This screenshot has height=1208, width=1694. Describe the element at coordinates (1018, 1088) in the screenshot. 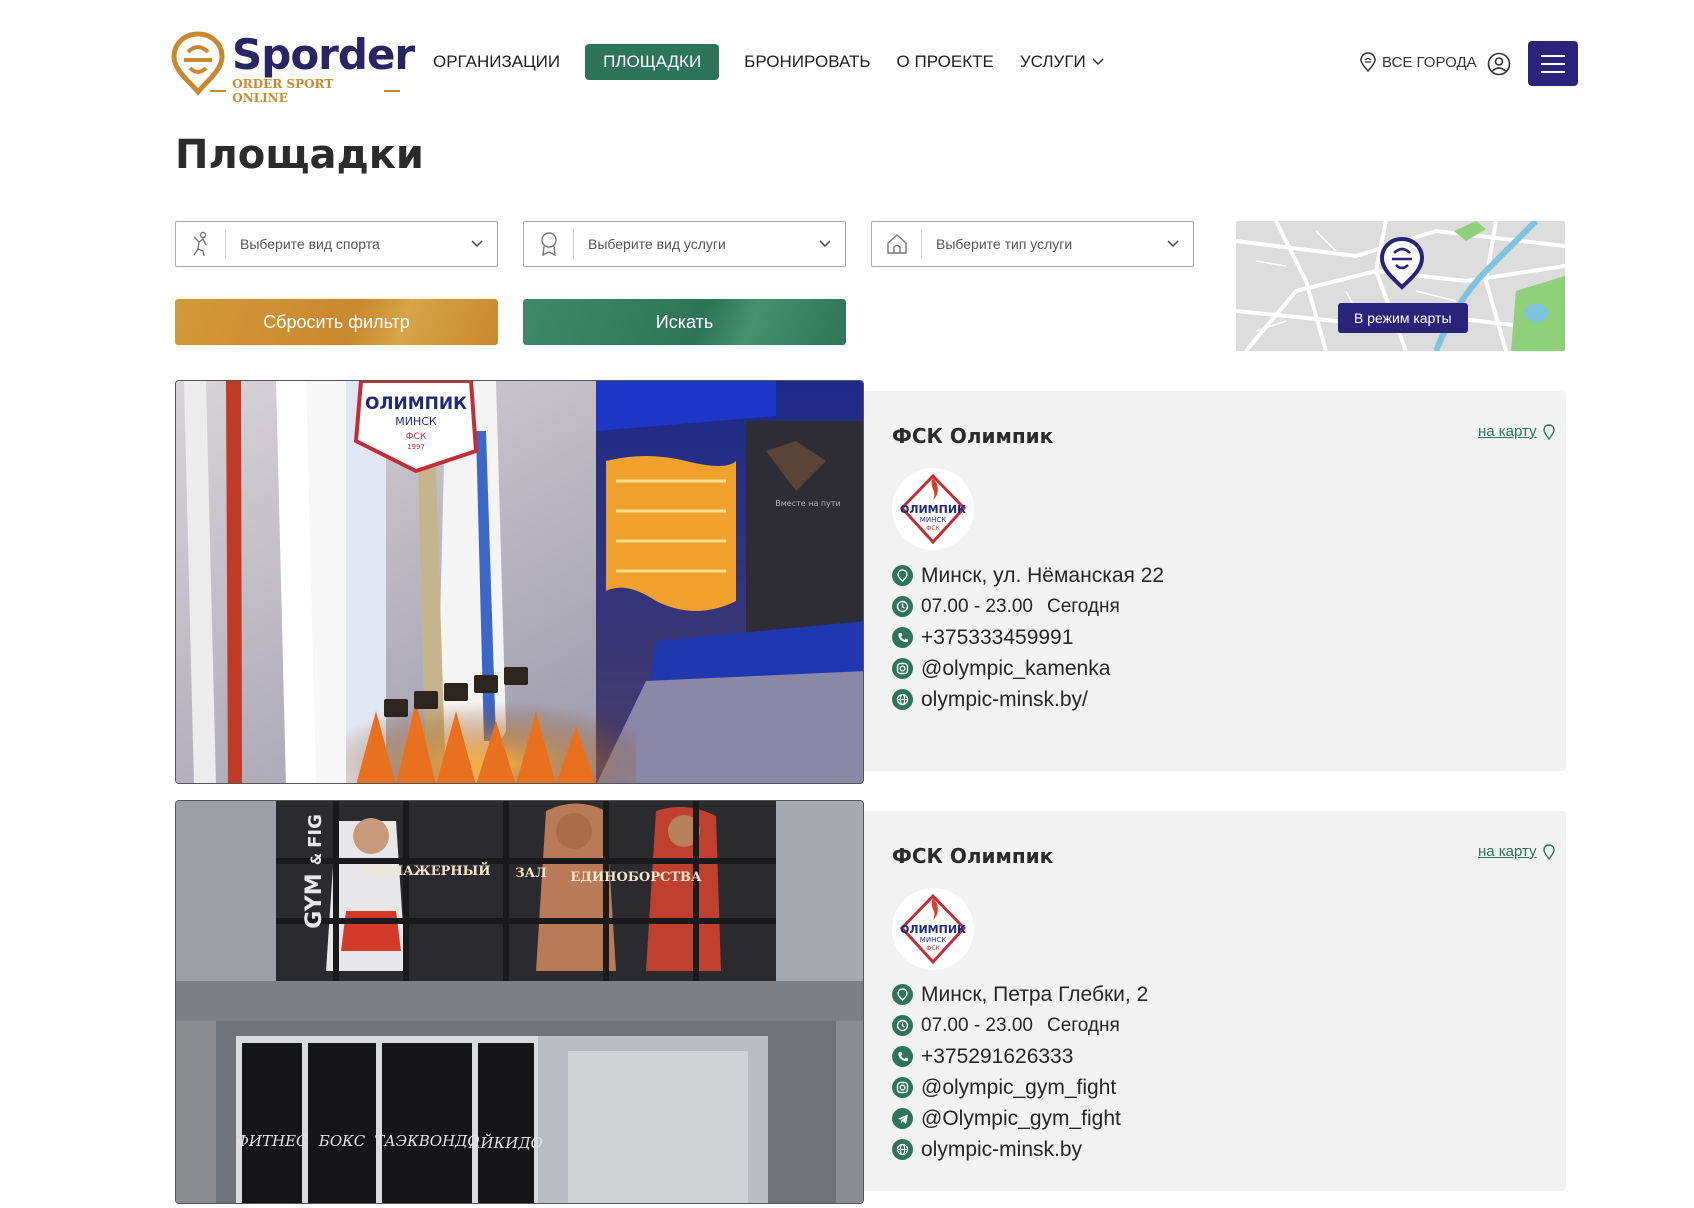

I see `instagram-text: @olympic_gym_fight` at that location.